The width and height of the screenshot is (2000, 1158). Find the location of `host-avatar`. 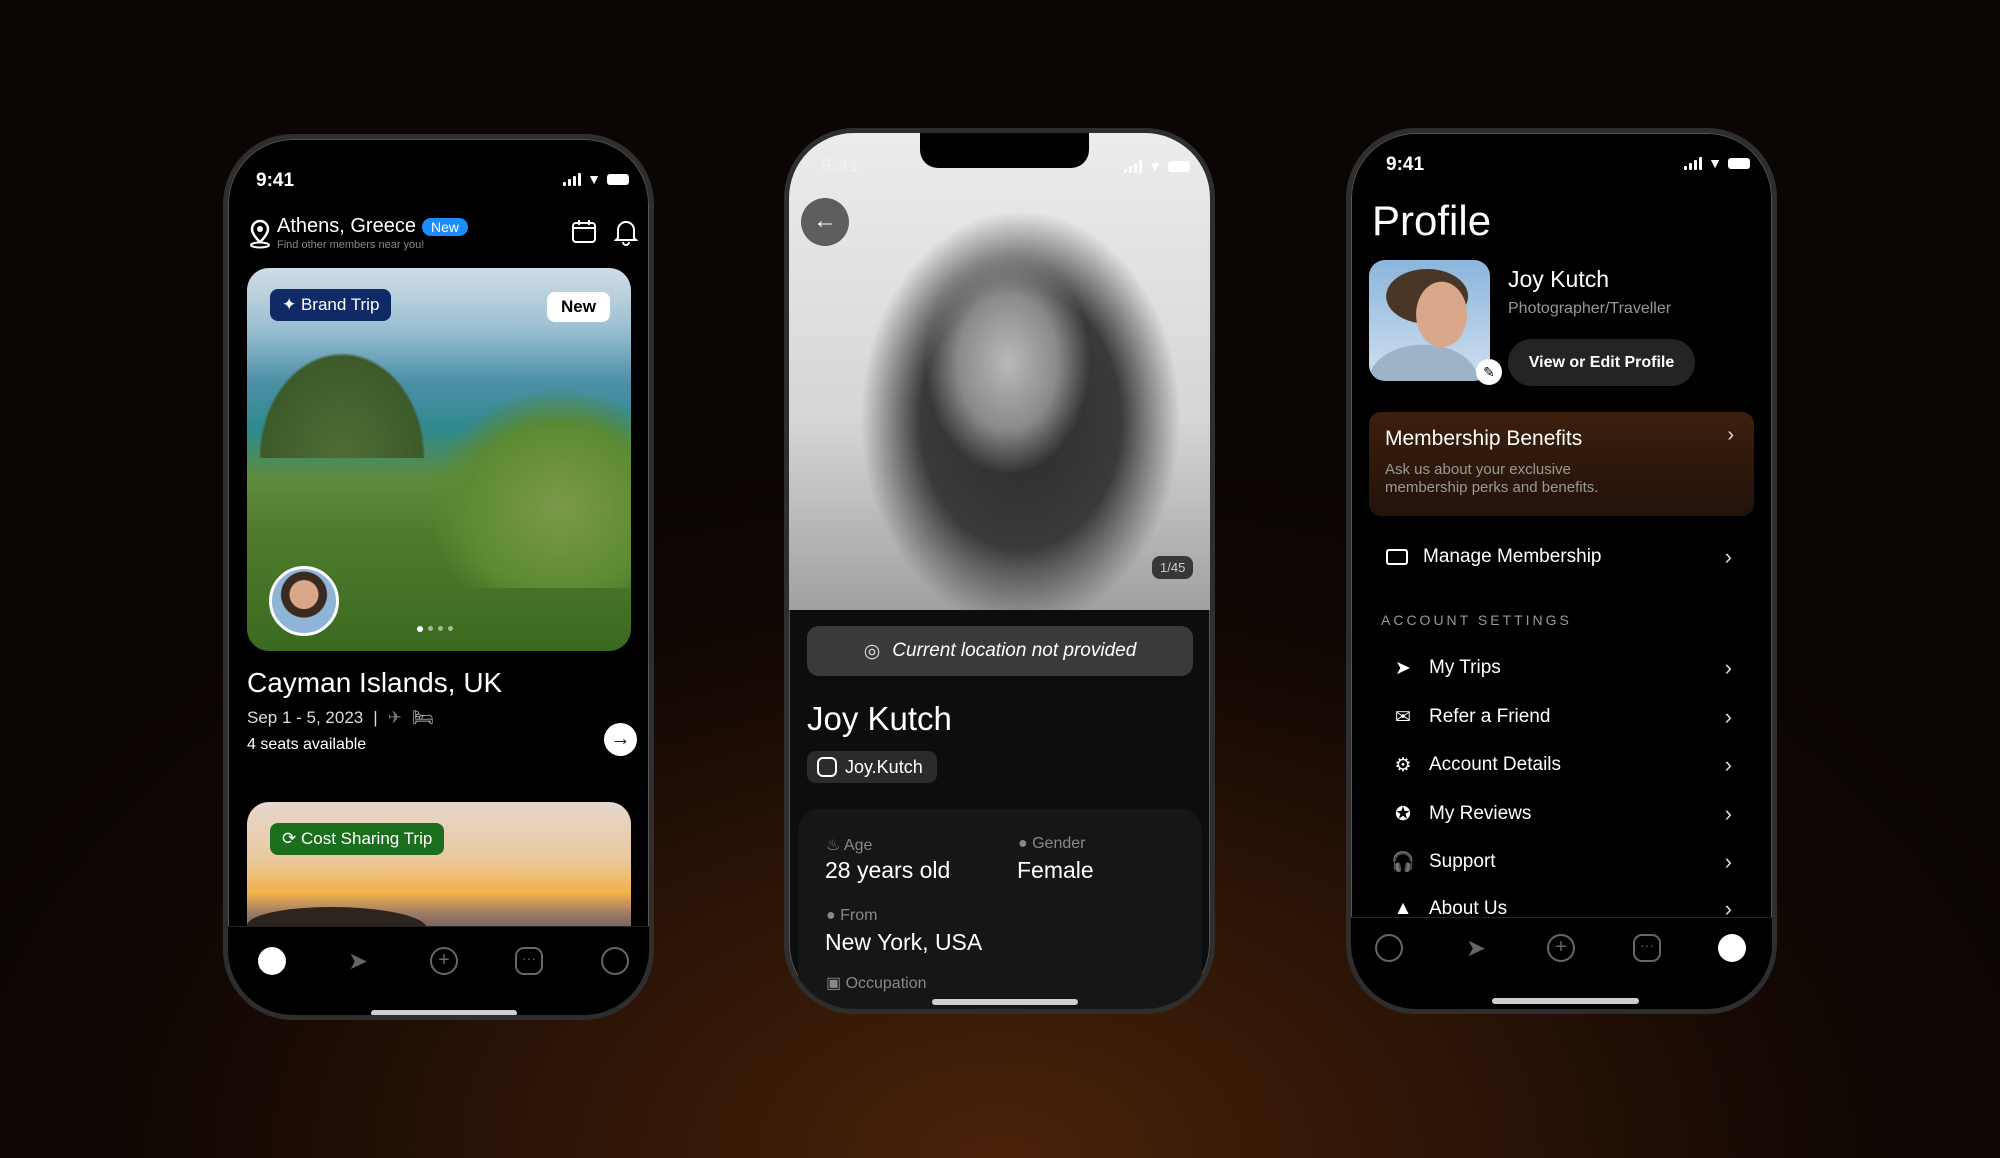

host-avatar is located at coordinates (304, 601).